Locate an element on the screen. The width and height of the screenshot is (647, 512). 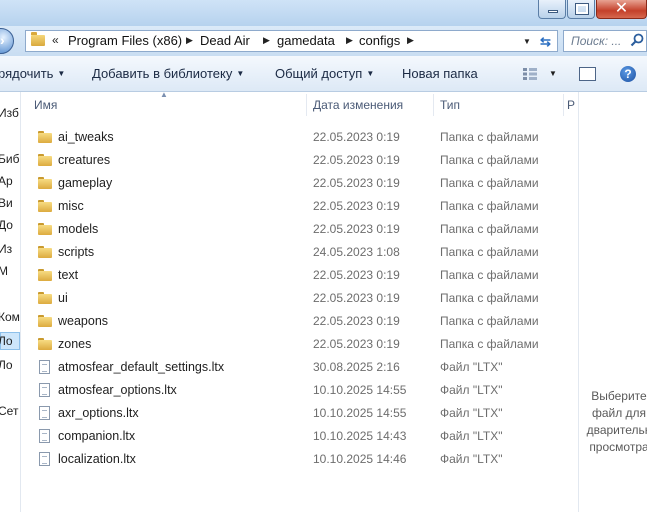
file-date: 10.10.2025 14:43 is located at coordinates (360, 436).